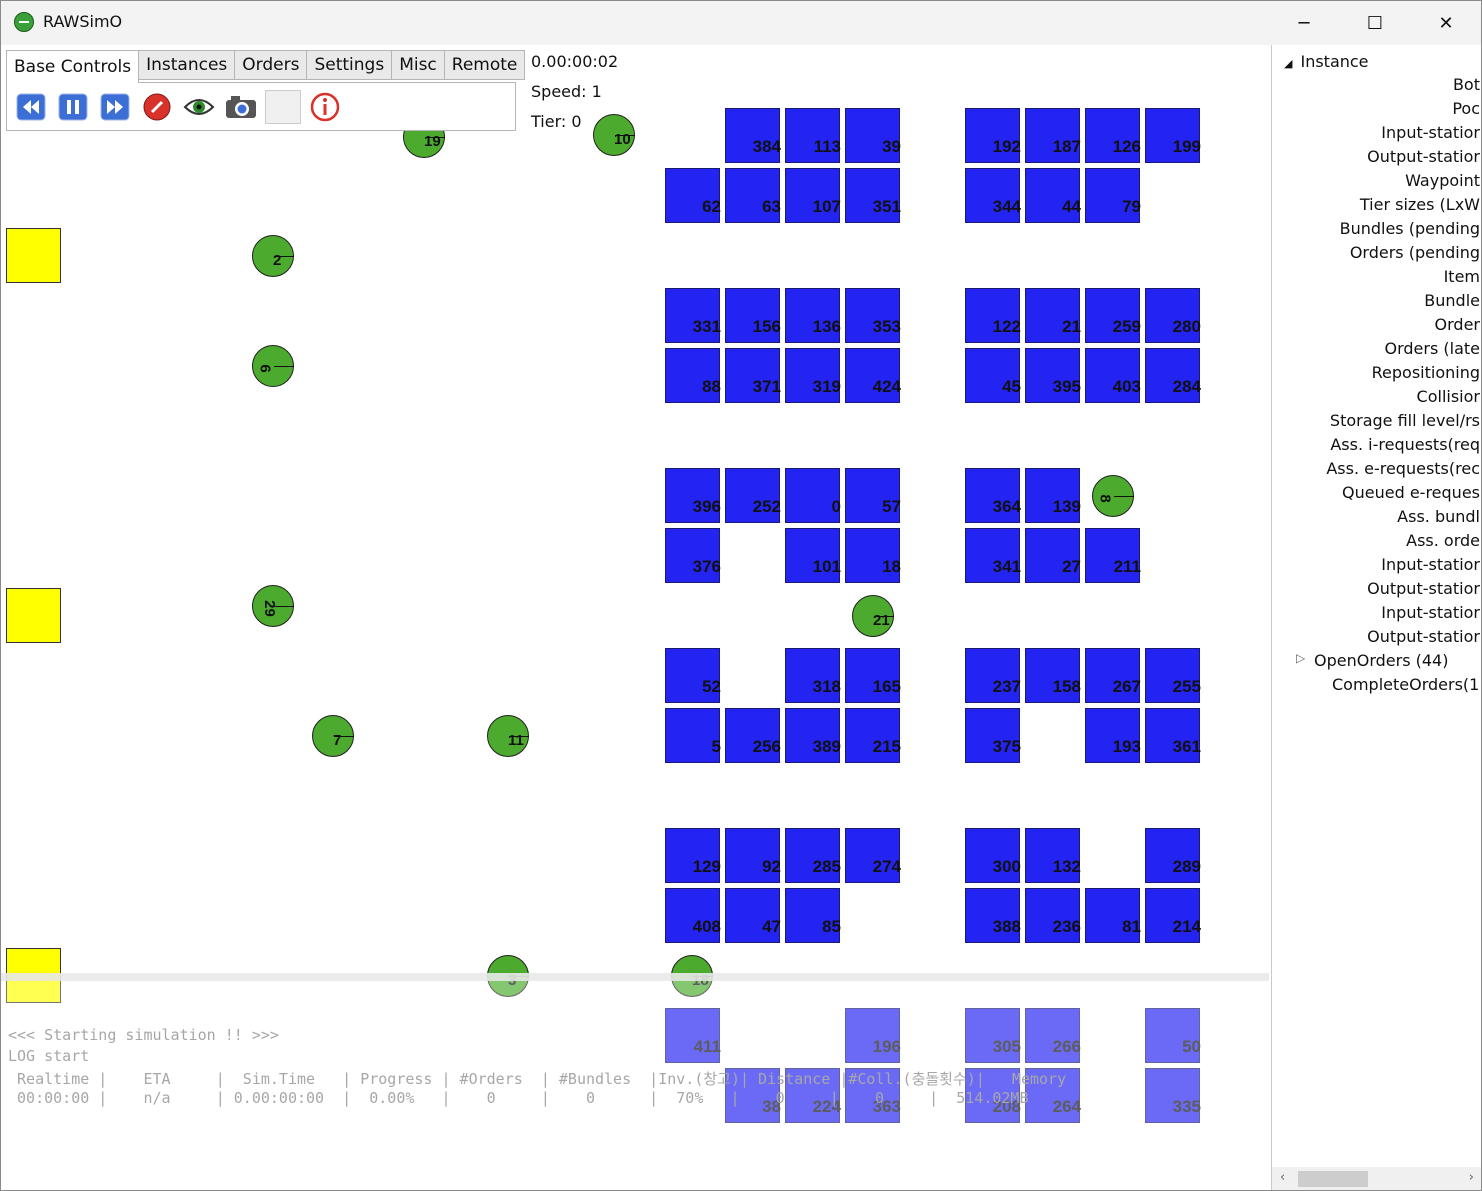 The image size is (1482, 1191). I want to click on tab-orders: Orders, so click(271, 65).